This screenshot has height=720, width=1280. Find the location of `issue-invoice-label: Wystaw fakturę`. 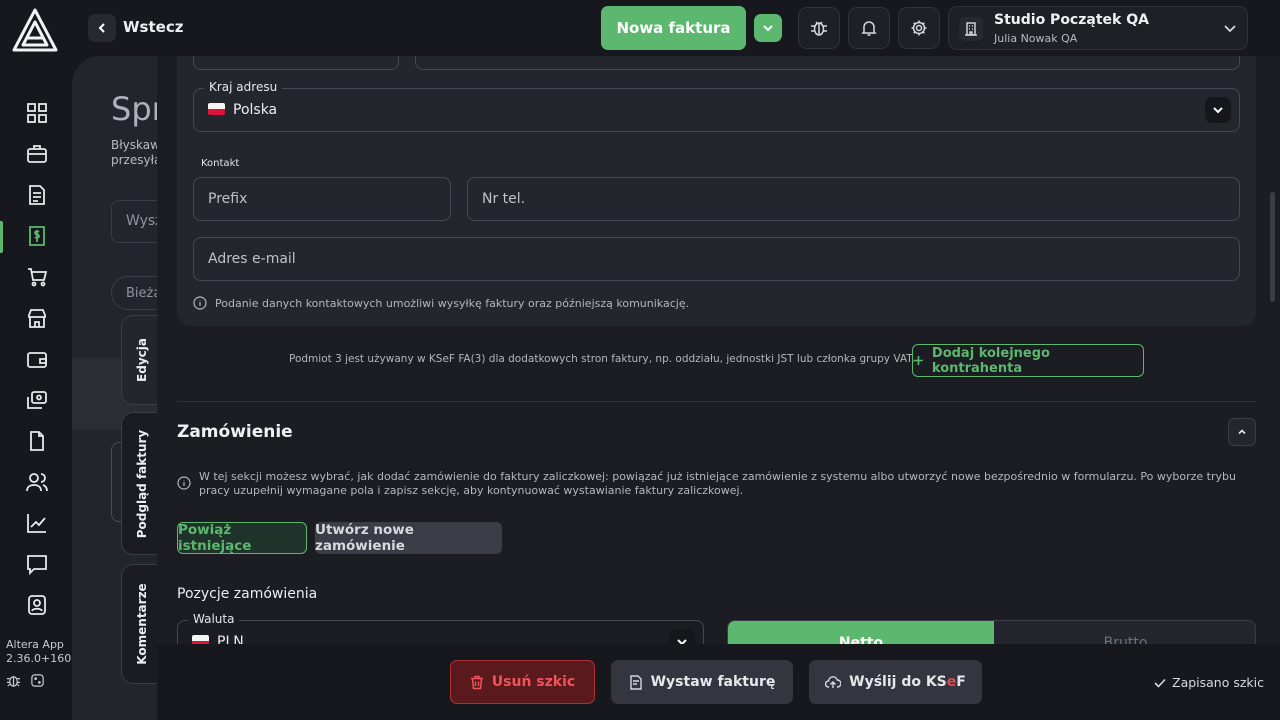

issue-invoice-label: Wystaw fakturę is located at coordinates (713, 682).